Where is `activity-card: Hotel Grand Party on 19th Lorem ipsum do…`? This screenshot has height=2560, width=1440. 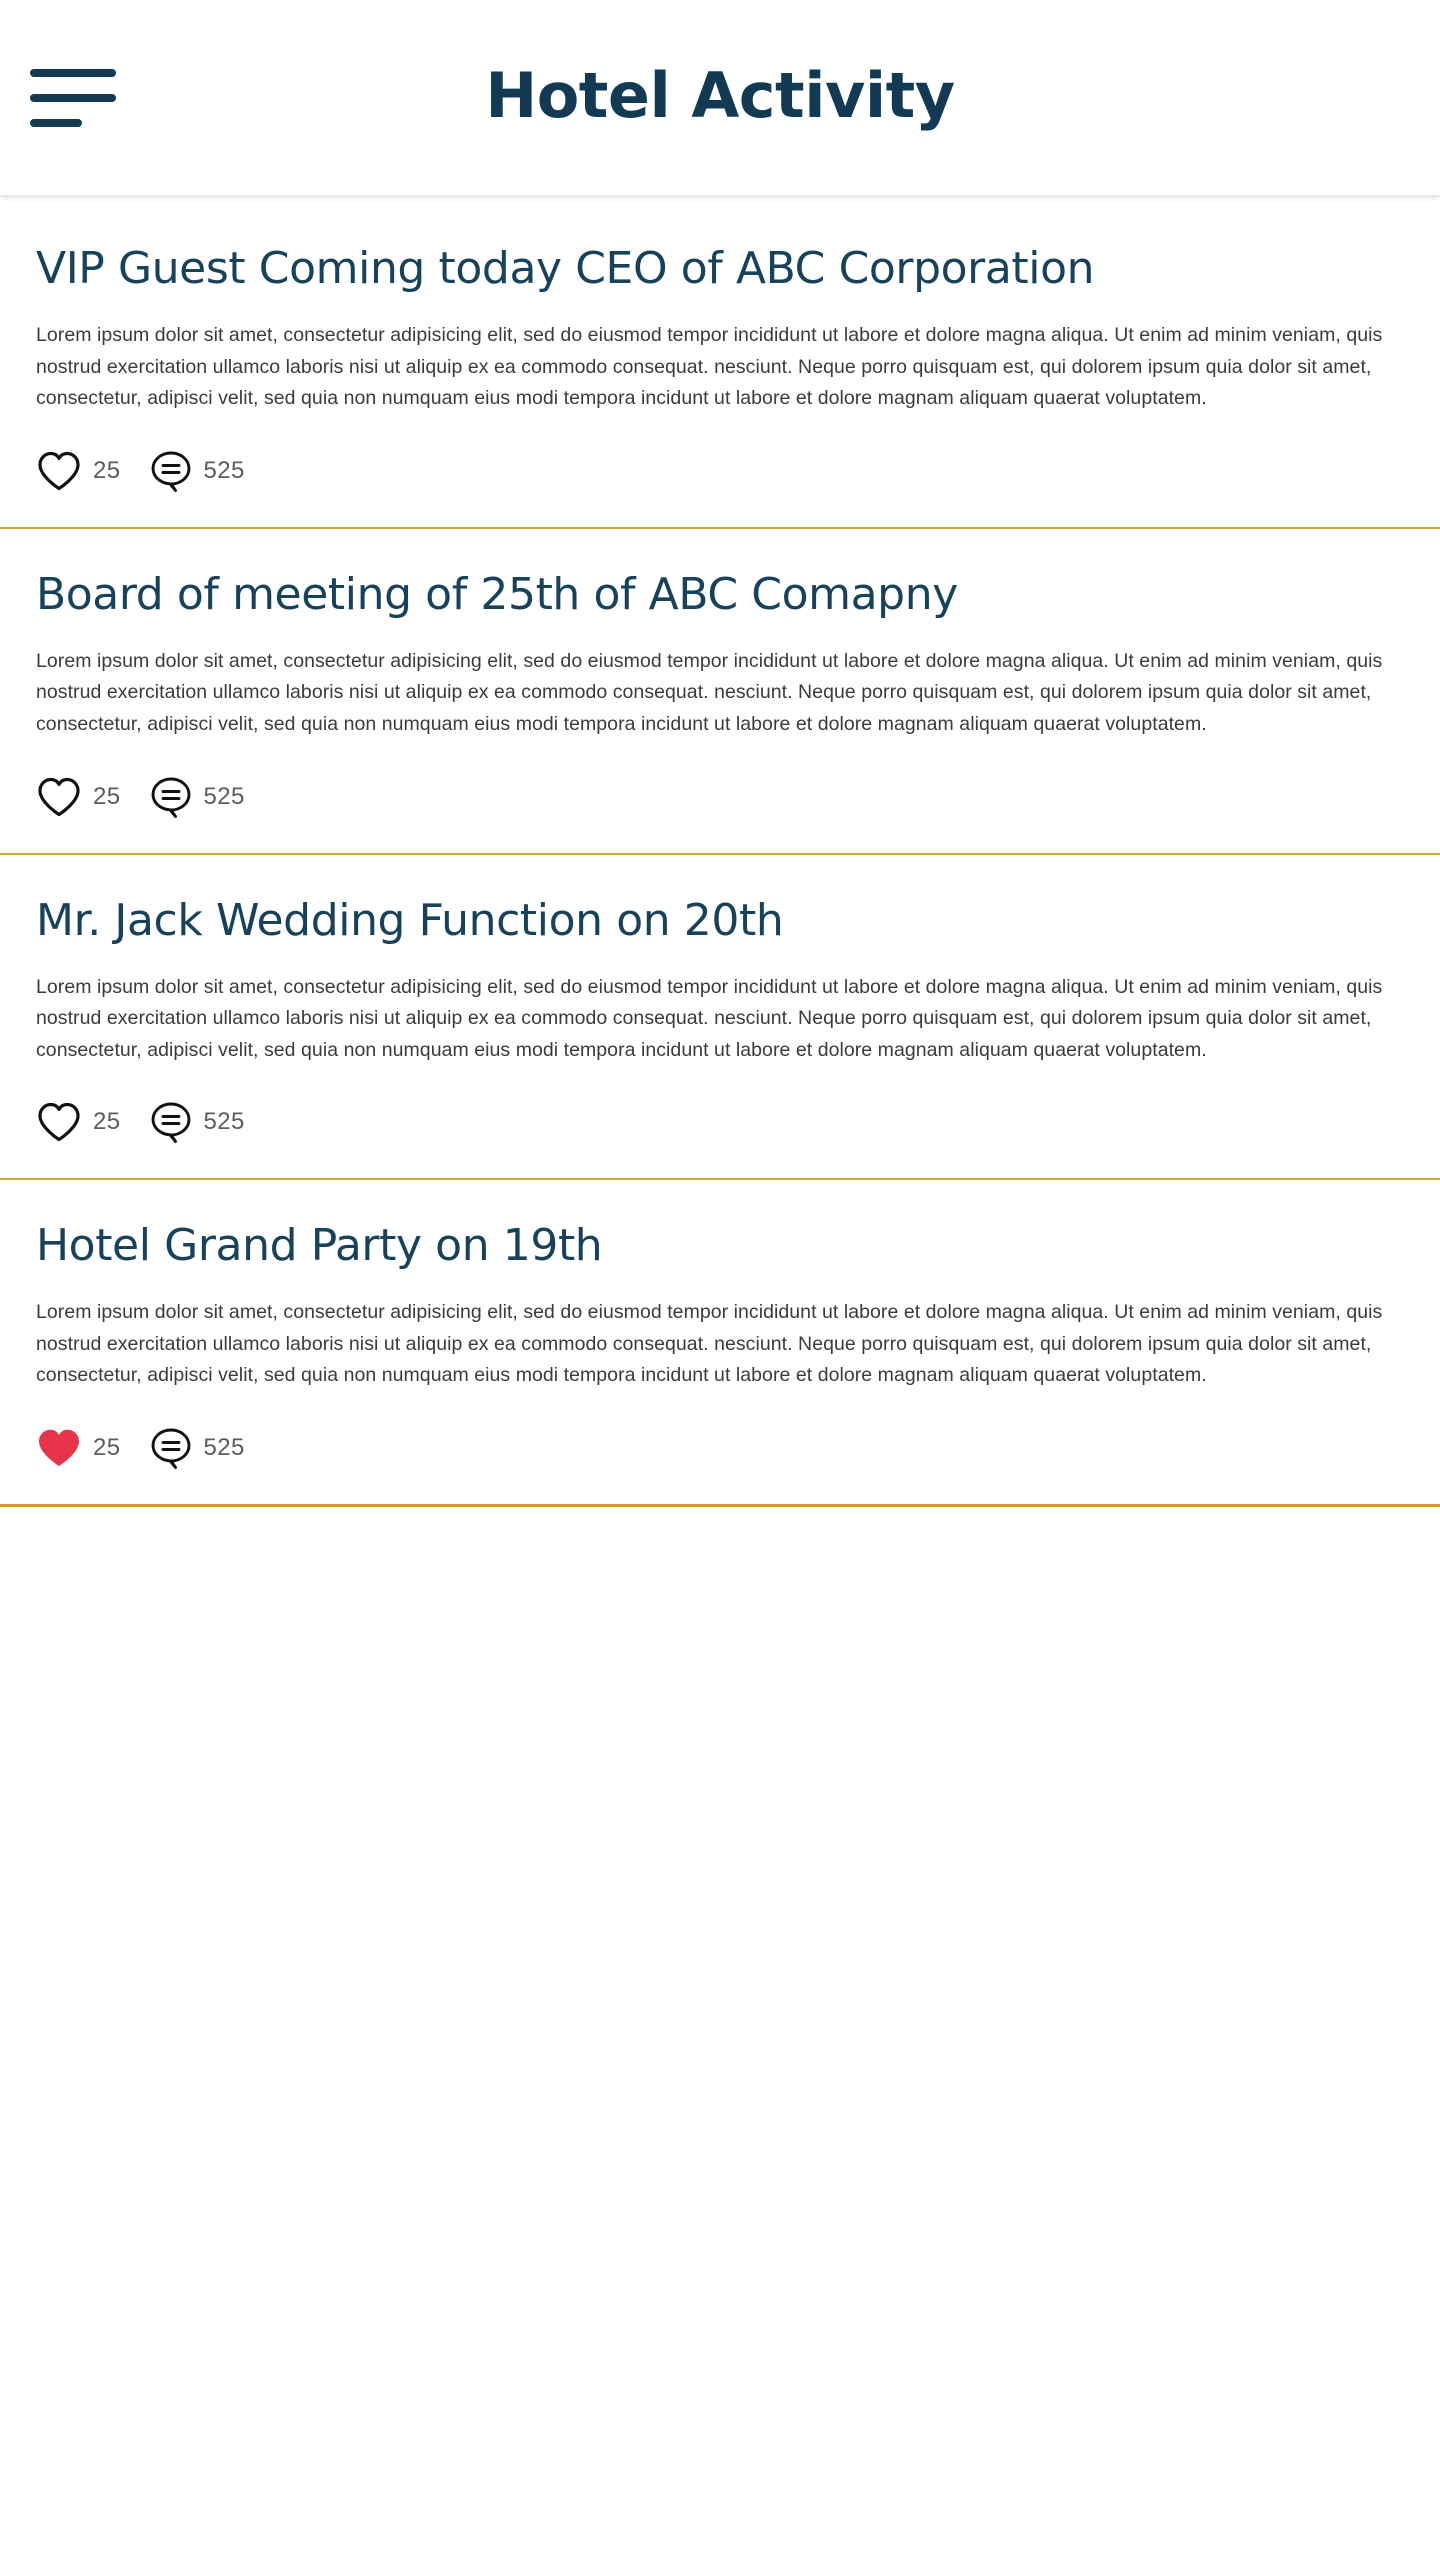 activity-card: Hotel Grand Party on 19th Lorem ipsum do… is located at coordinates (720, 1344).